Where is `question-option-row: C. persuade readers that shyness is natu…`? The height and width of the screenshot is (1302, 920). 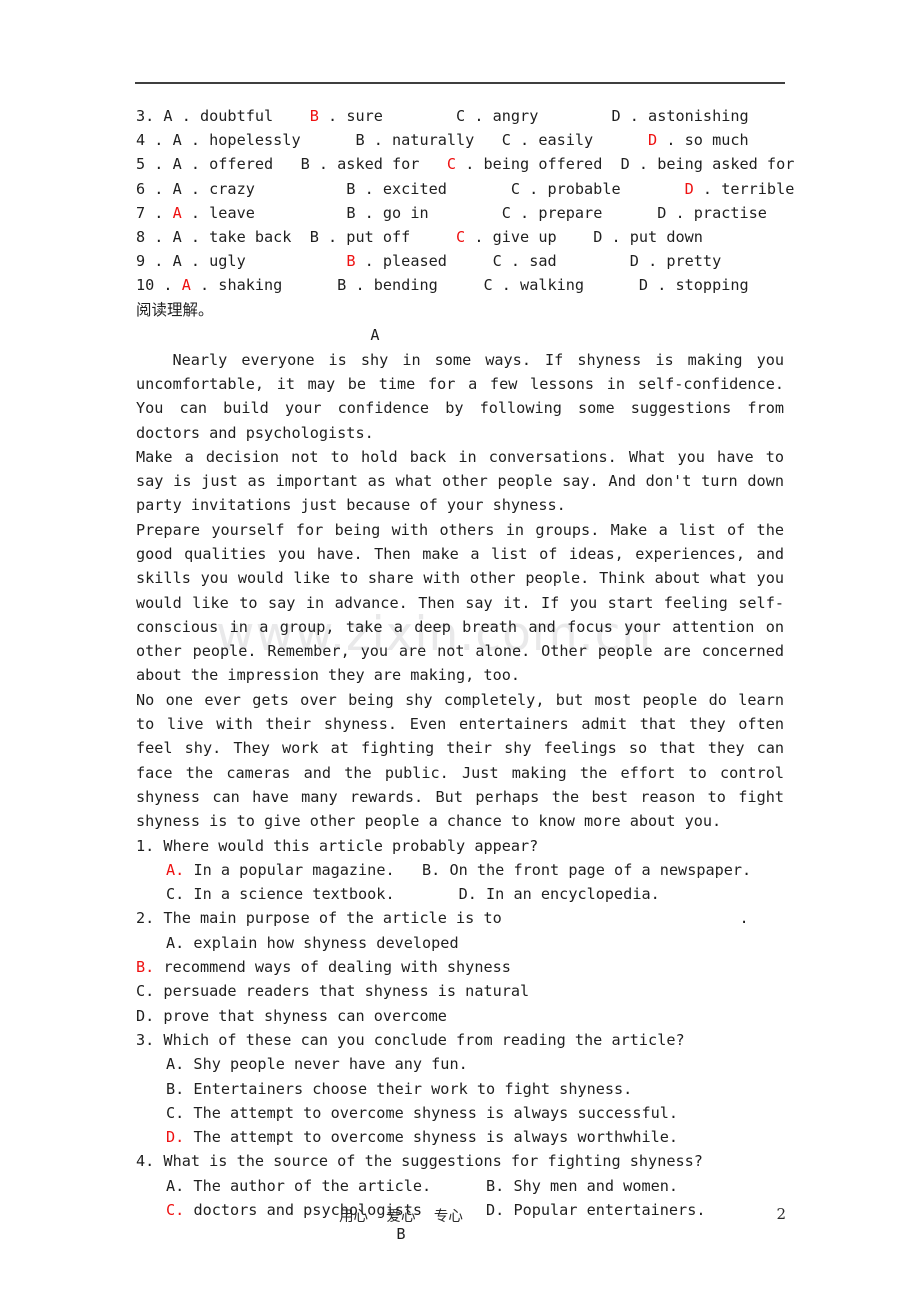 question-option-row: C. persuade readers that shyness is natu… is located at coordinates (460, 991).